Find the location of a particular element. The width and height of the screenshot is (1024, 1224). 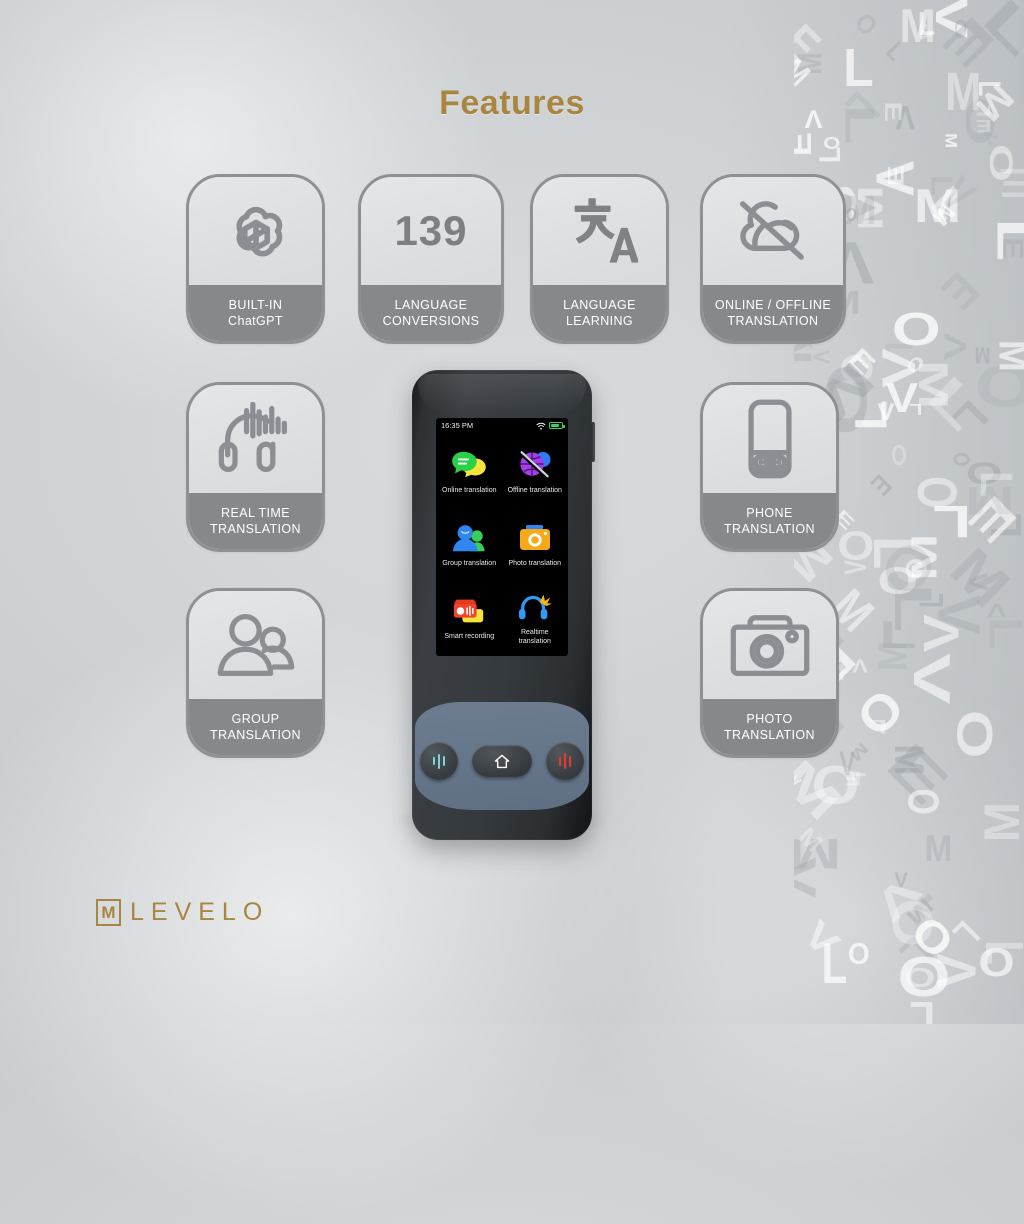

brand-logo-mark: M is located at coordinates (108, 912).